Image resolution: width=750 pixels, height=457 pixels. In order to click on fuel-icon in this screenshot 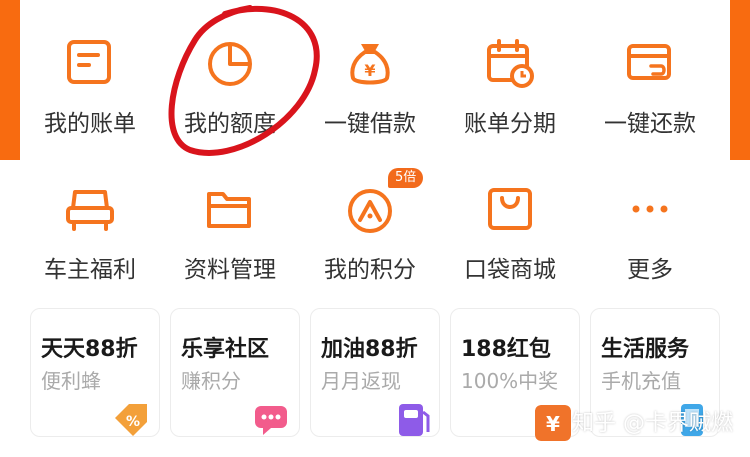, I will do `click(414, 420)`.